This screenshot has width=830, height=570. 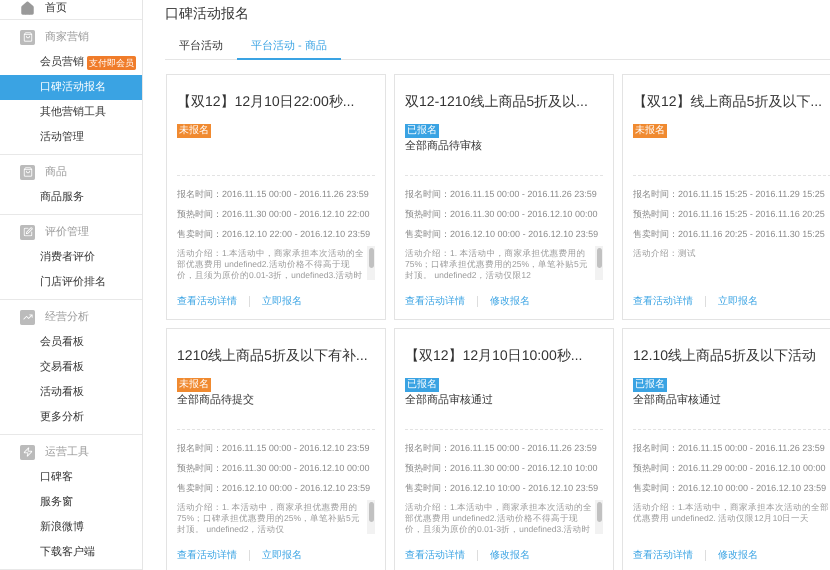 I want to click on section-title: 评价管理, so click(x=67, y=232).